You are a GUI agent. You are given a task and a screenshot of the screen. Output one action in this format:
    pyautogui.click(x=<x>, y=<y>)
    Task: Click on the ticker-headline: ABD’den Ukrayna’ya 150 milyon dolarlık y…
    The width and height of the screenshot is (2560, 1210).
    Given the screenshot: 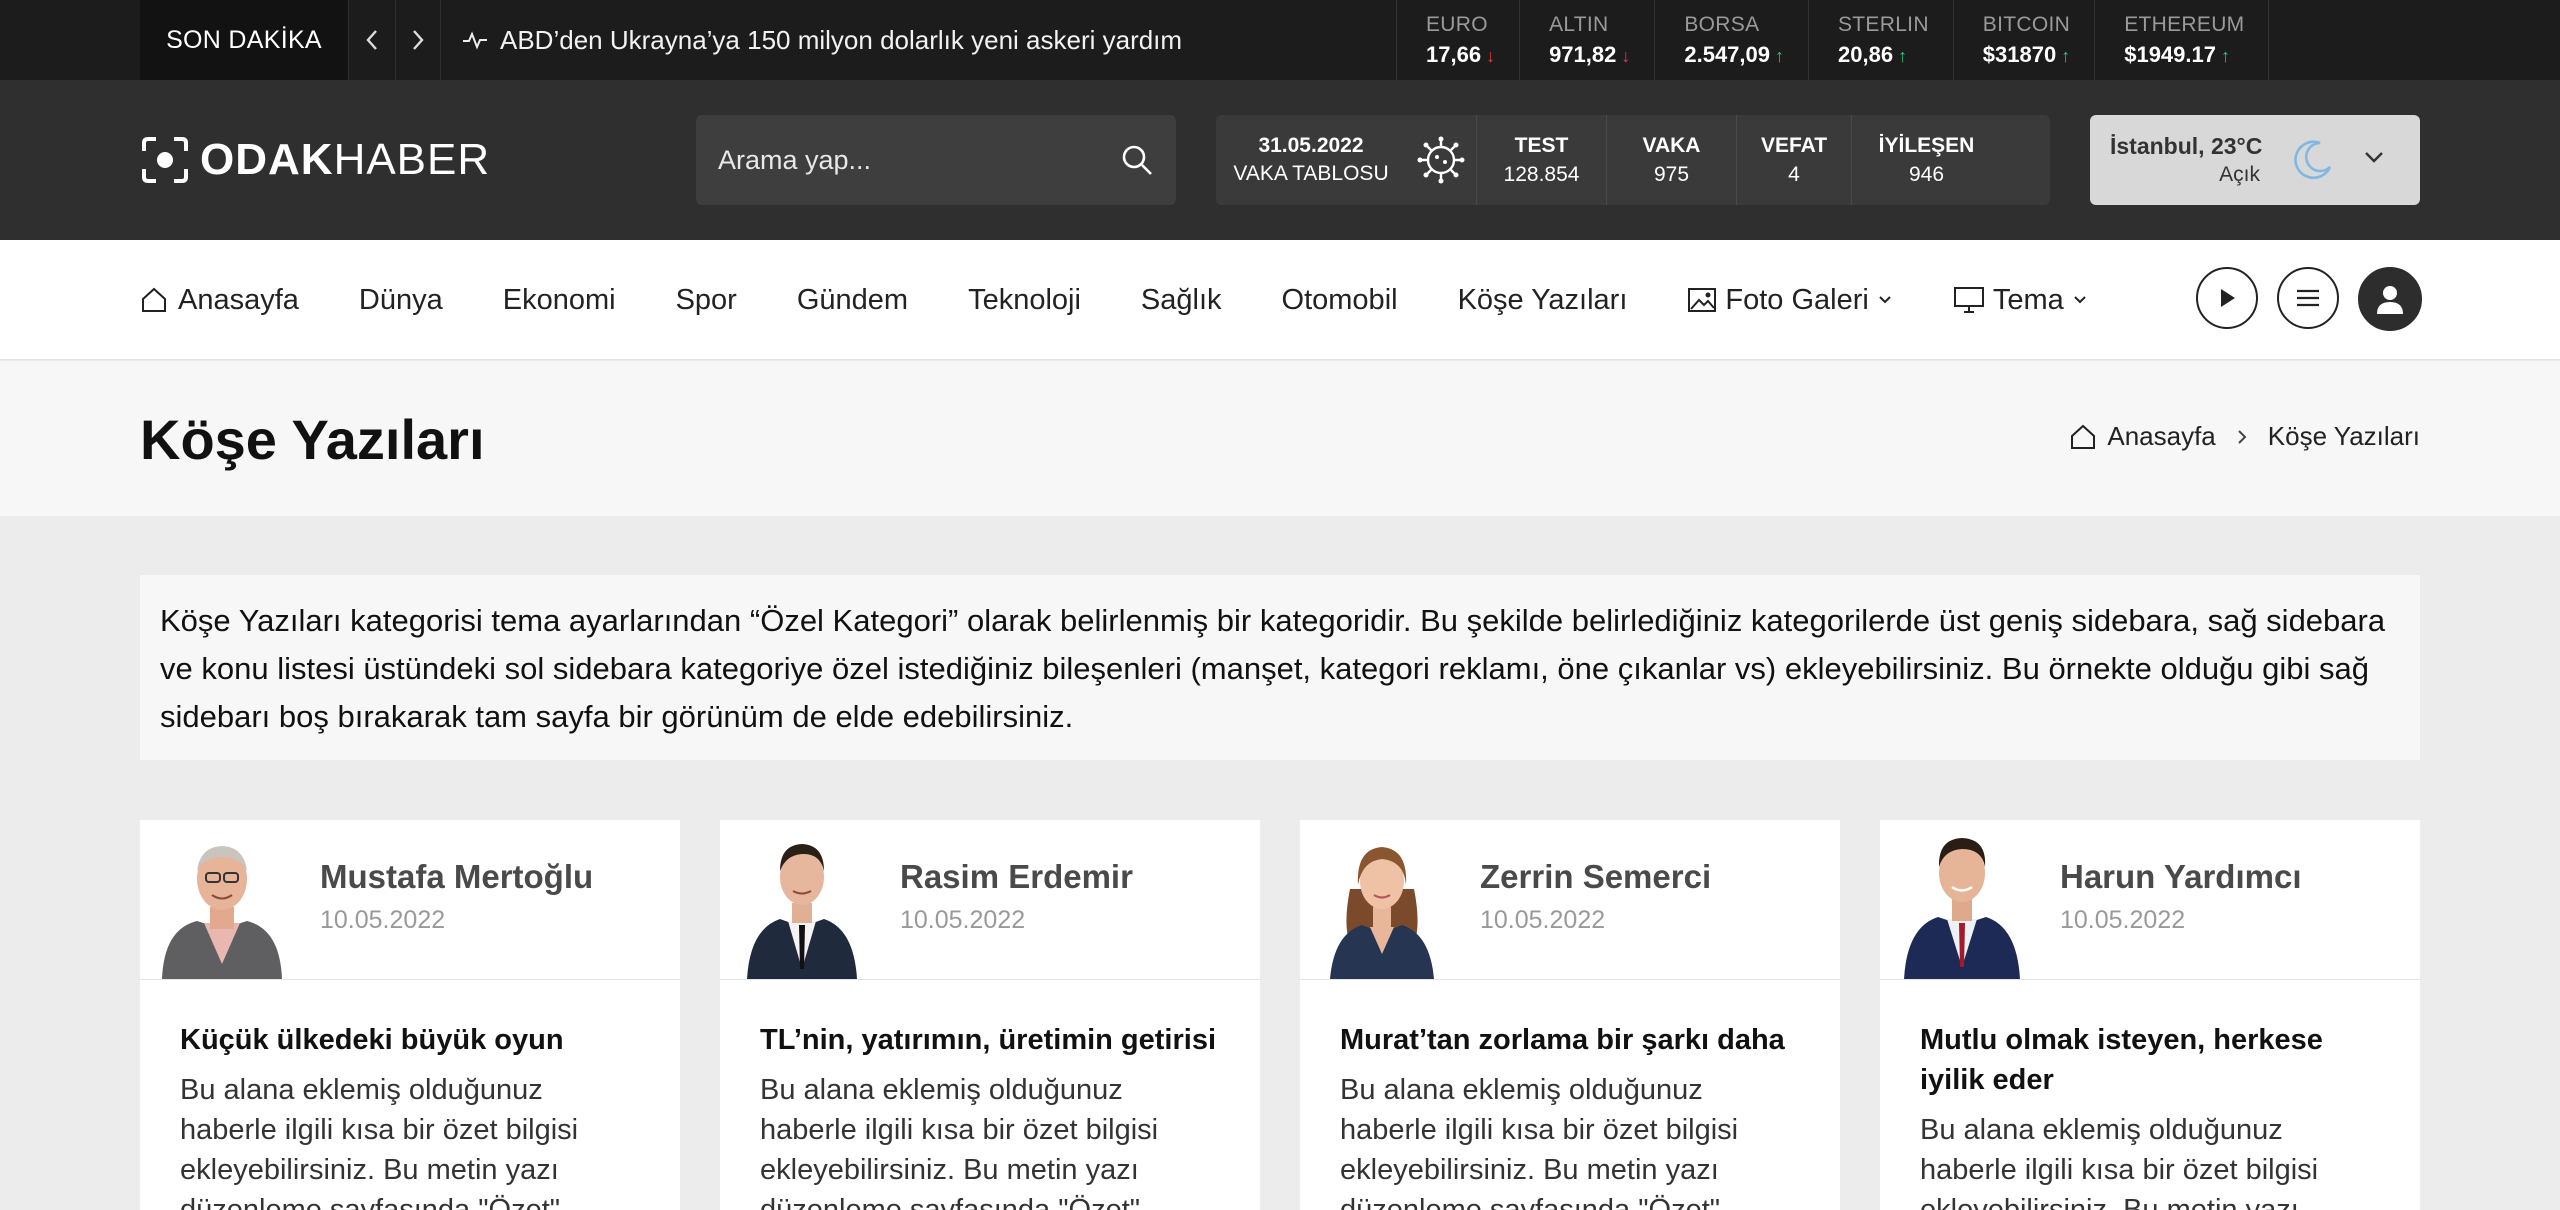 What is the action you would take?
    pyautogui.click(x=822, y=40)
    